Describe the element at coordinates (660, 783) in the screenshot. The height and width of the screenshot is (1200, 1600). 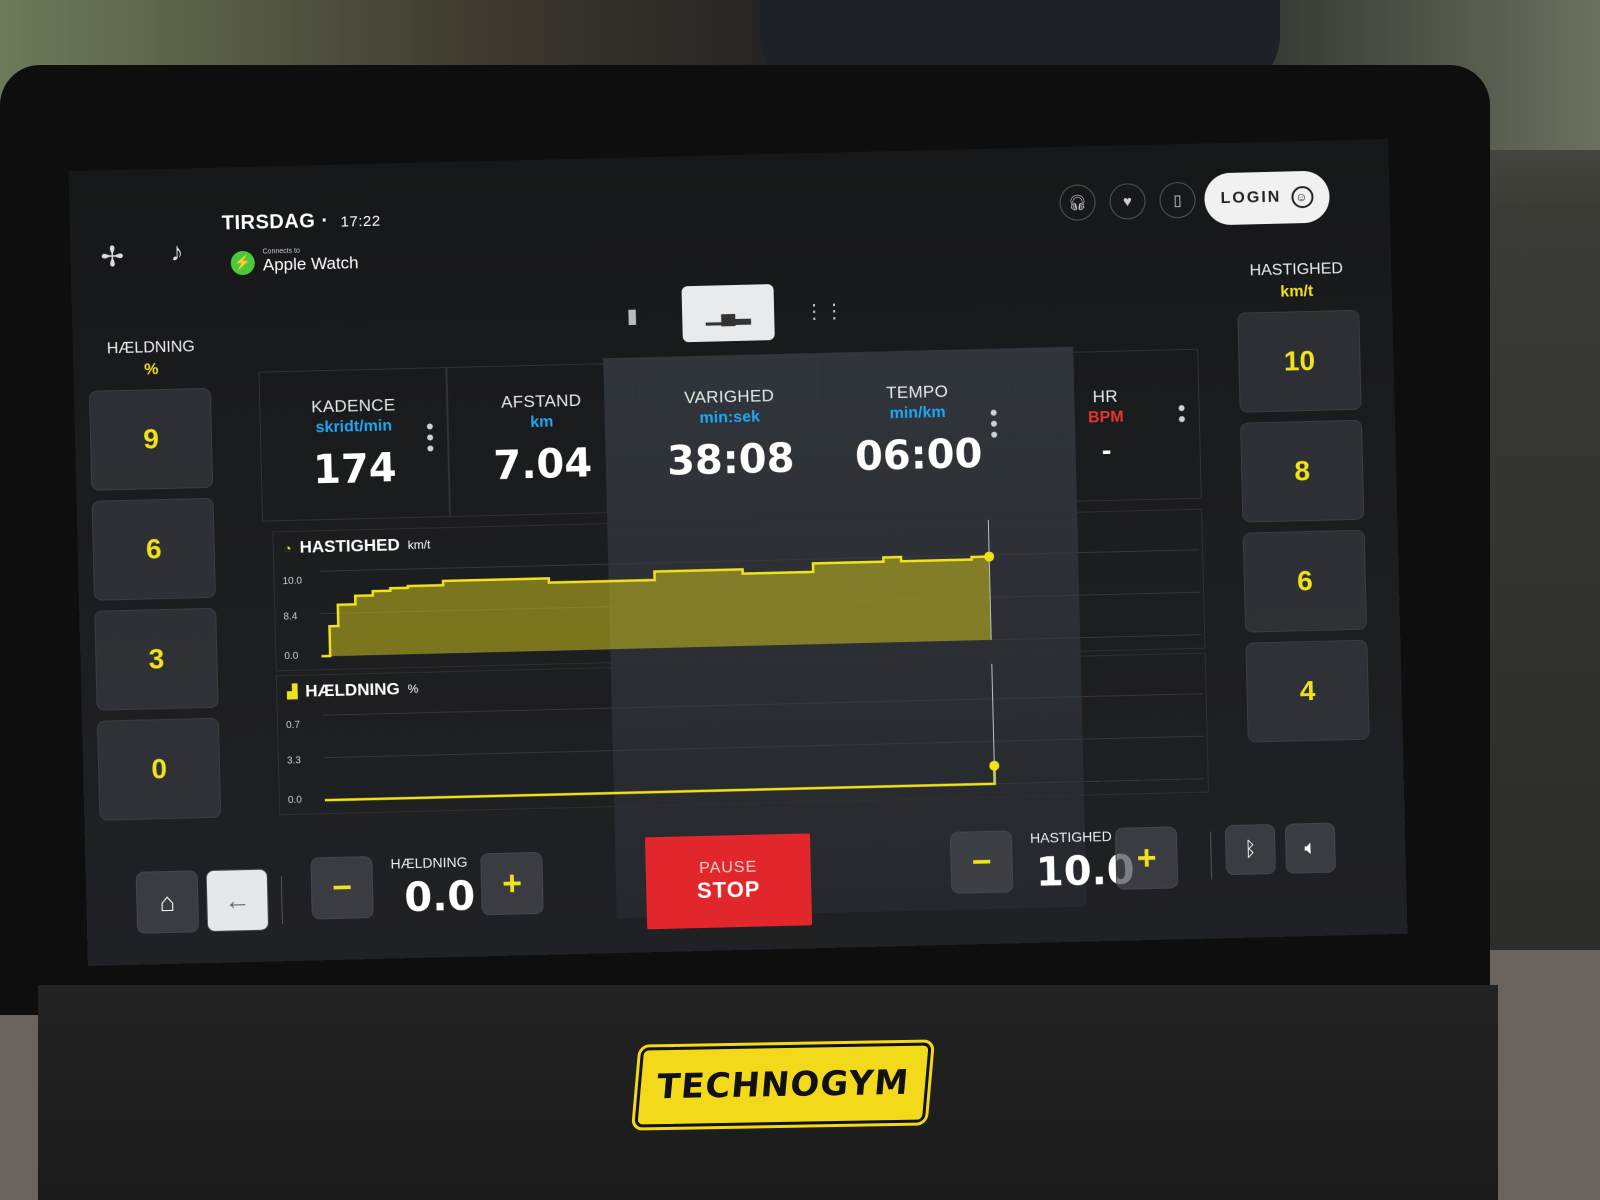
I see `series-line` at that location.